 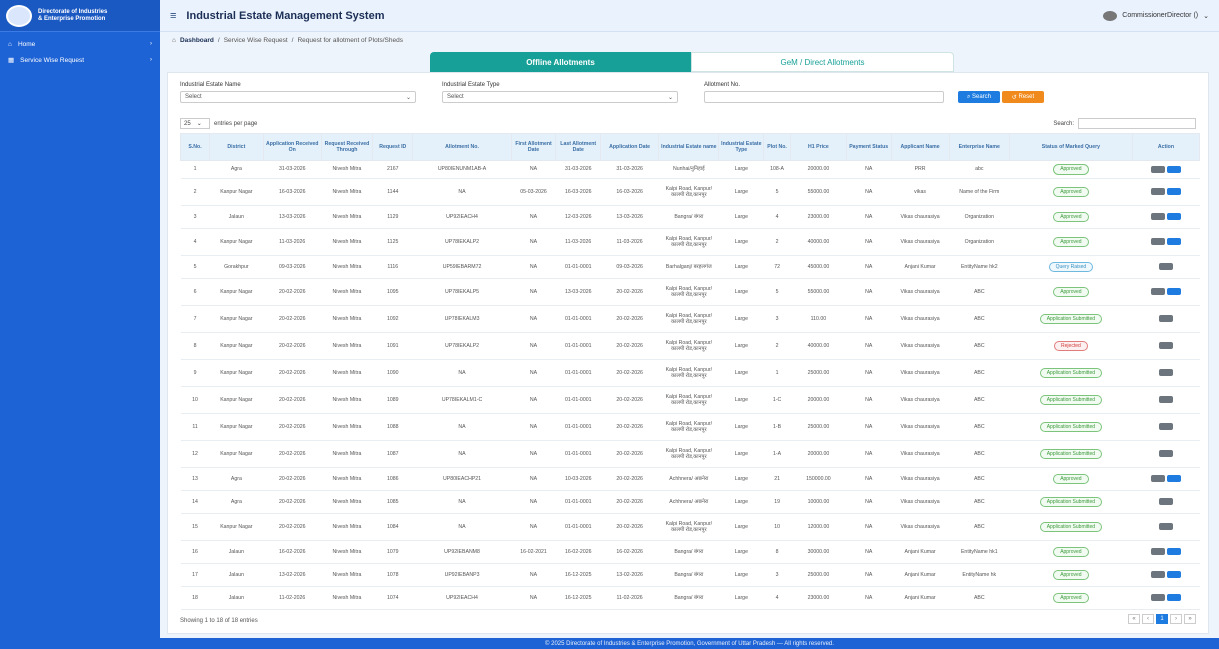 I want to click on column-header: Action, so click(x=1166, y=147).